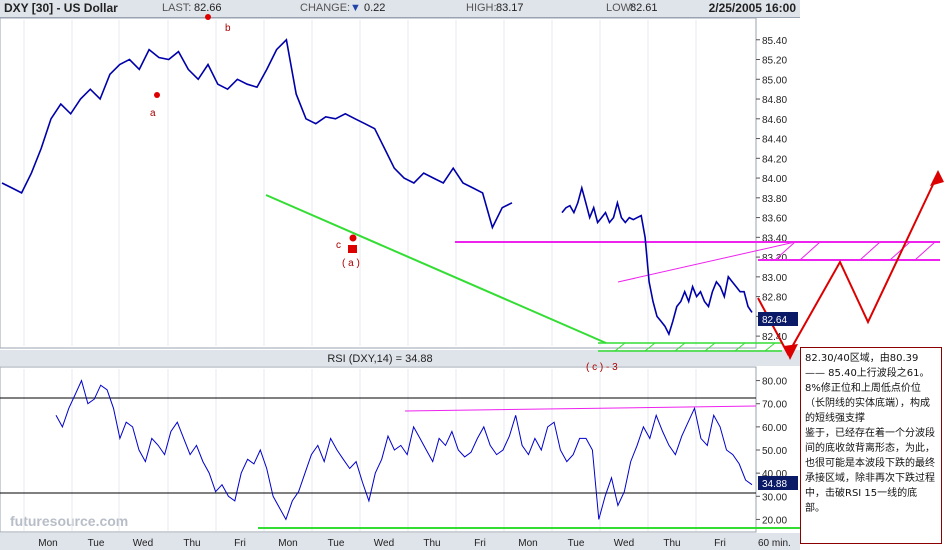  I want to click on rsi-tick-label: 50.00, so click(774, 451).